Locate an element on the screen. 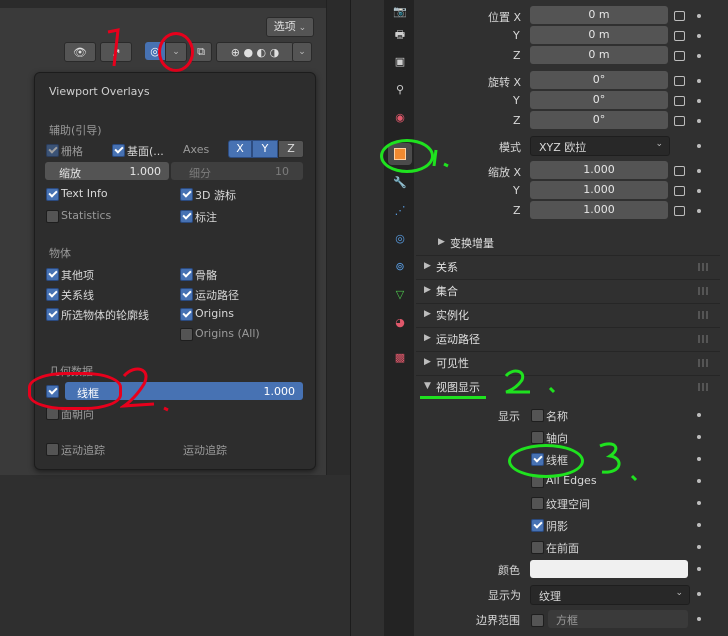  tab-world: ◉ is located at coordinates (400, 117).